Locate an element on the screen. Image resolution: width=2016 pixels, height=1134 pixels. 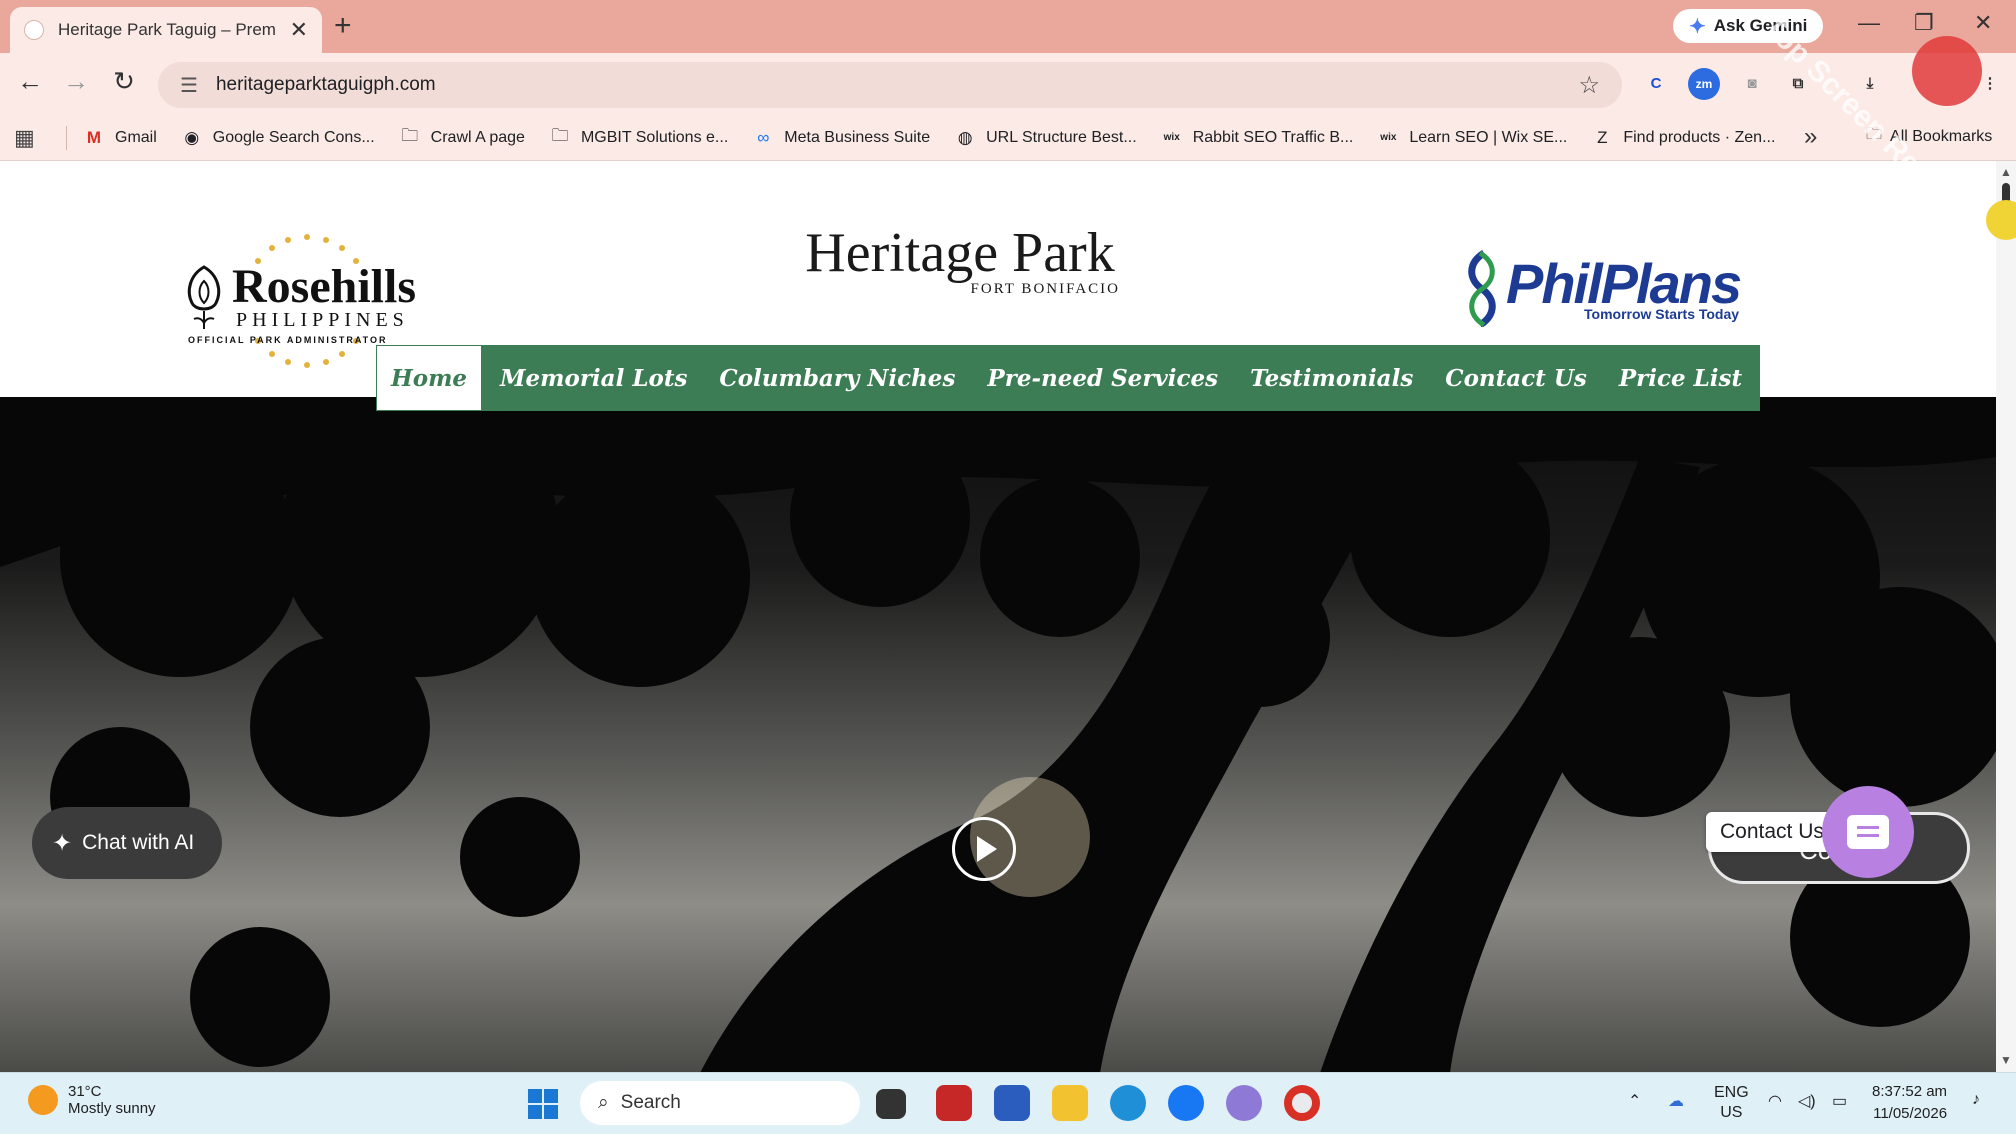
nav-item-blog: Blog is located at coordinates (1804, 378).